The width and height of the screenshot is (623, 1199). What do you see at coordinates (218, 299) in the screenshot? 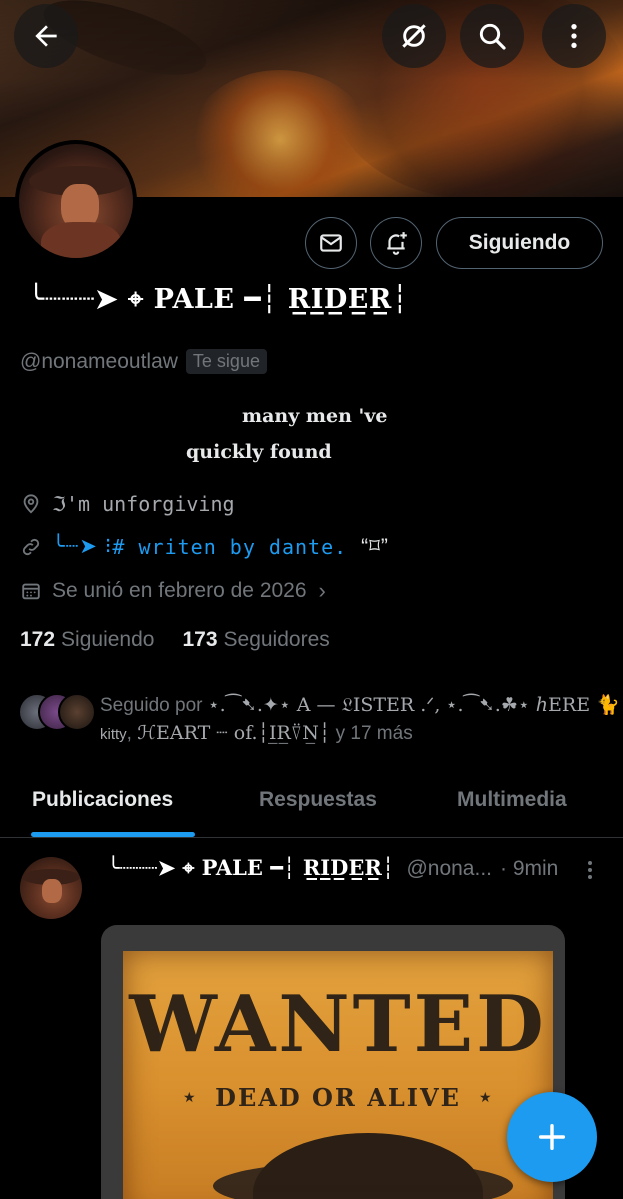
I see `profile-display-name: ╰┈┈┈➤ ⌖ PALE ━┆ R̲I̲D̲E̲R̲┆` at bounding box center [218, 299].